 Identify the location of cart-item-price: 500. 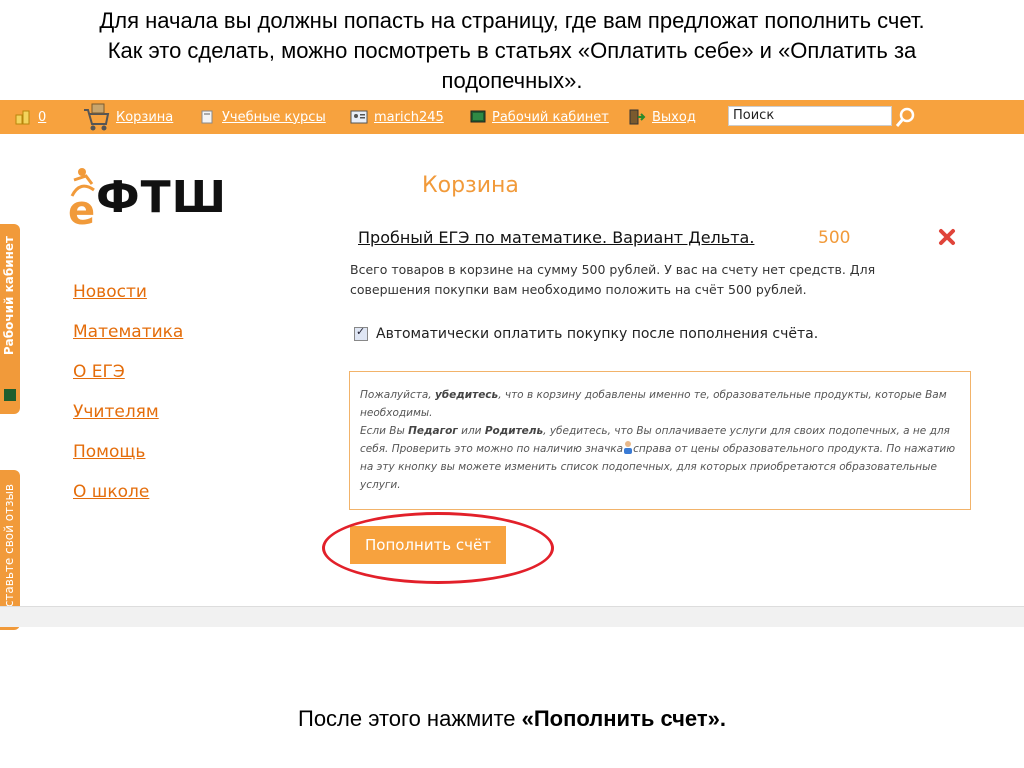
(834, 238).